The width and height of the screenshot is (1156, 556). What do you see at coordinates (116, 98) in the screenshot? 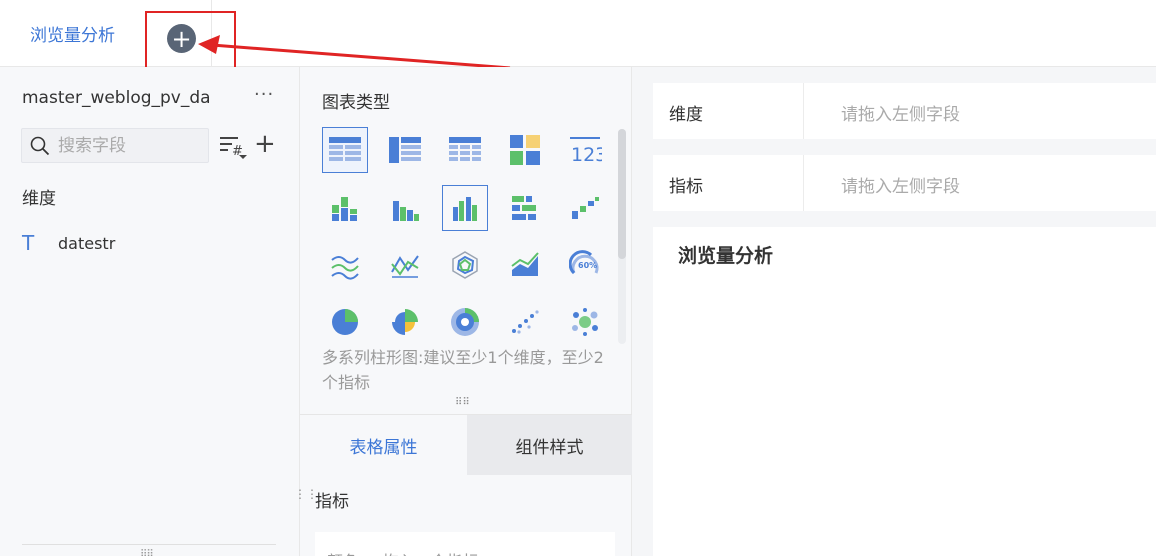
I see `dataset-name: master_weblog_pv_da` at bounding box center [116, 98].